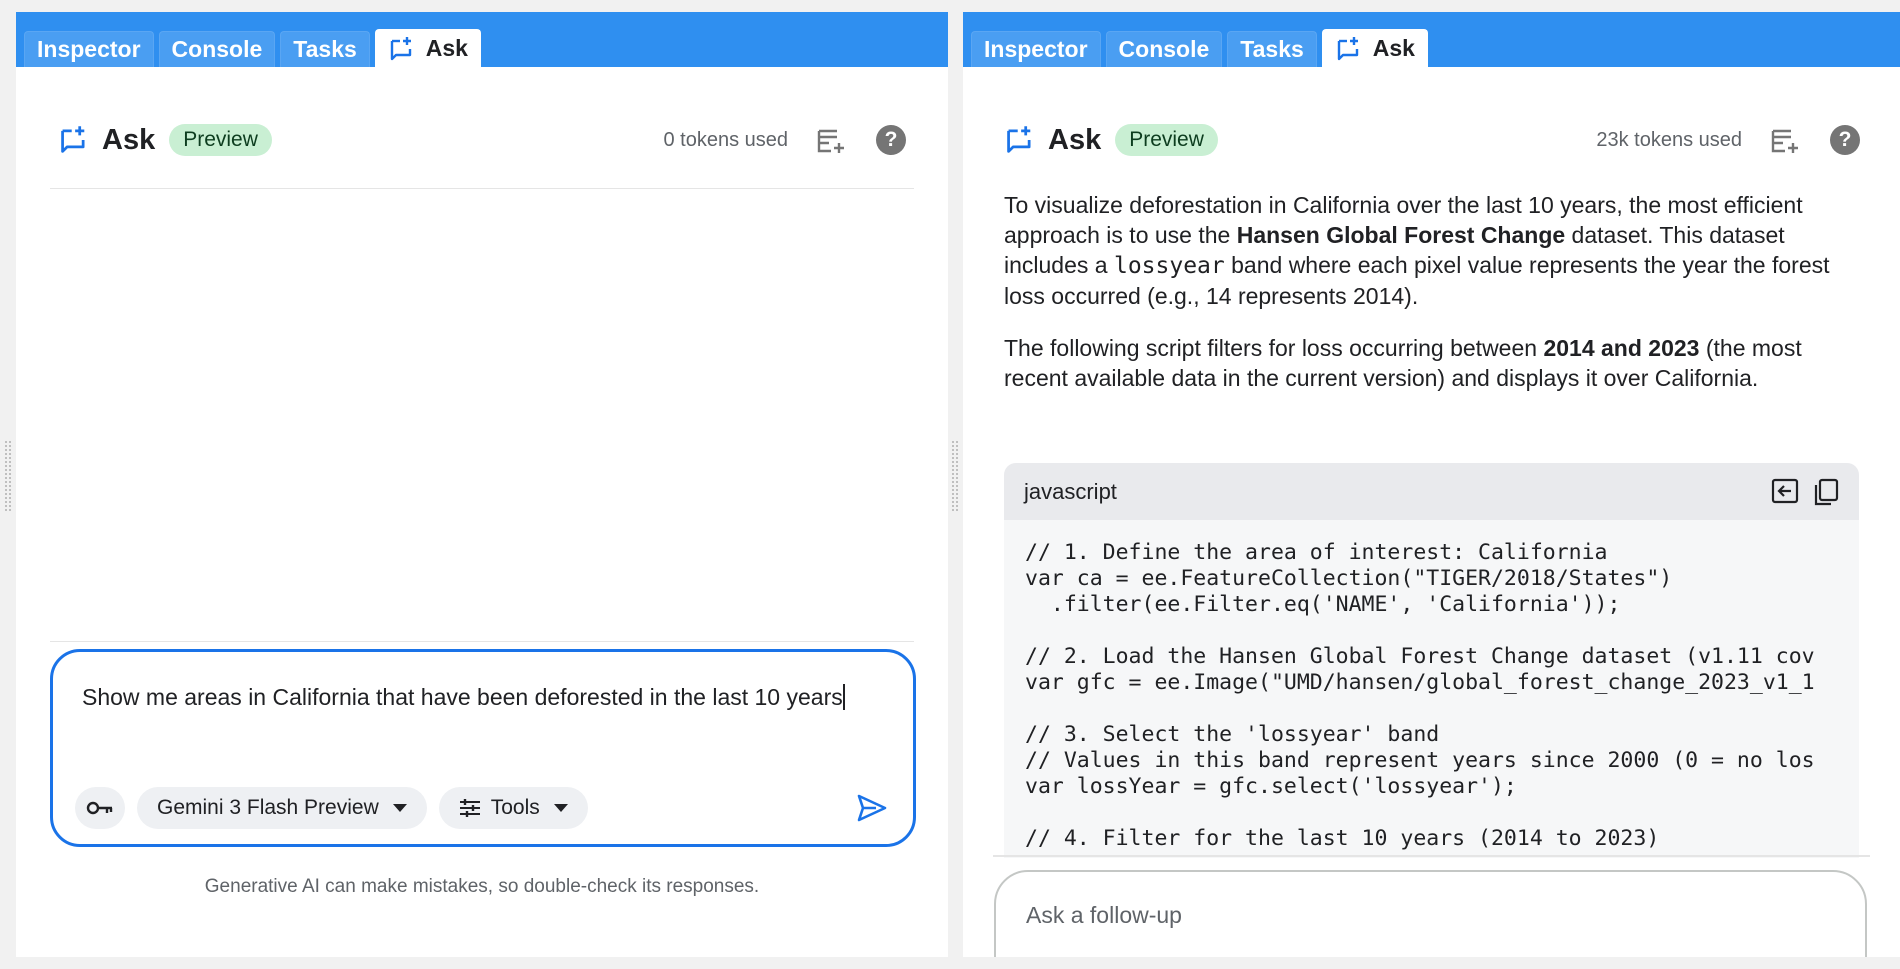 The image size is (1900, 969). I want to click on inline-code: lossyear, so click(1169, 266).